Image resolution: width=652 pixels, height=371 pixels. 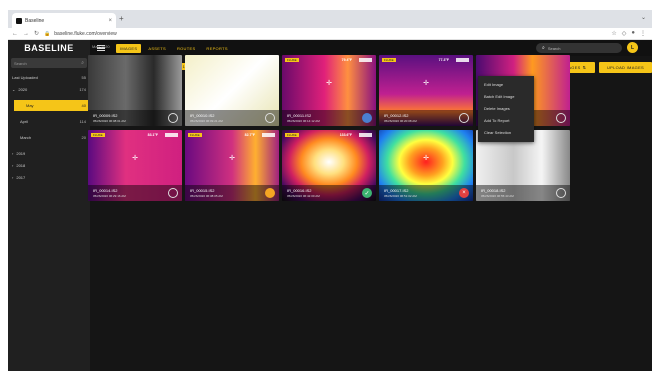 I want to click on image-card: IR_00009.IS2 05/26/2020 06:08:01 AM, so click(x=135, y=90).